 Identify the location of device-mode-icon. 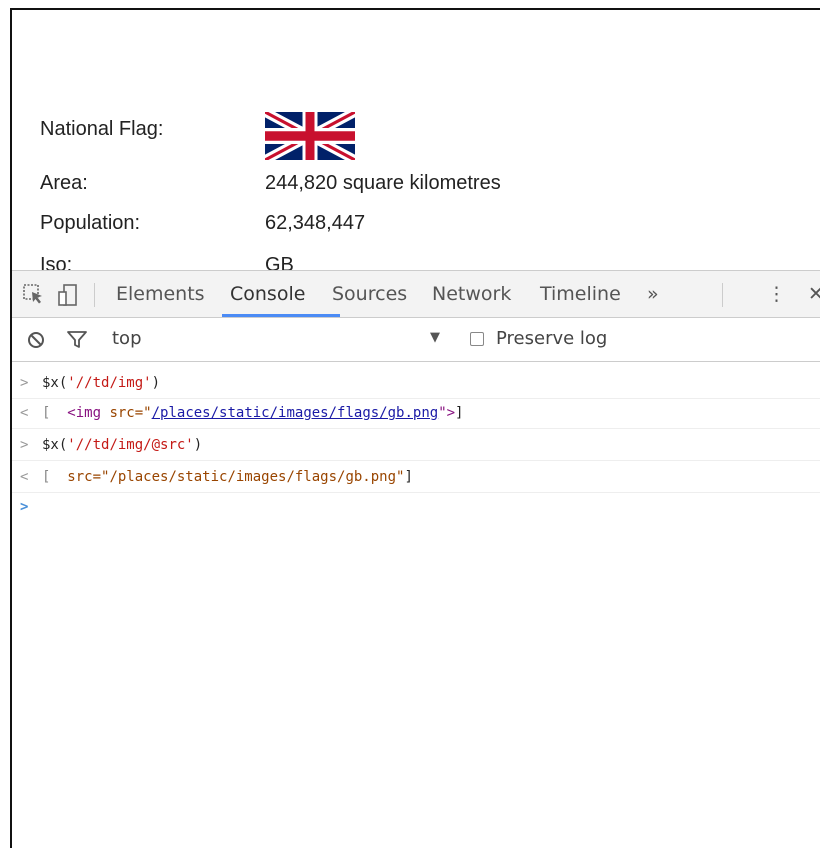
(68, 295).